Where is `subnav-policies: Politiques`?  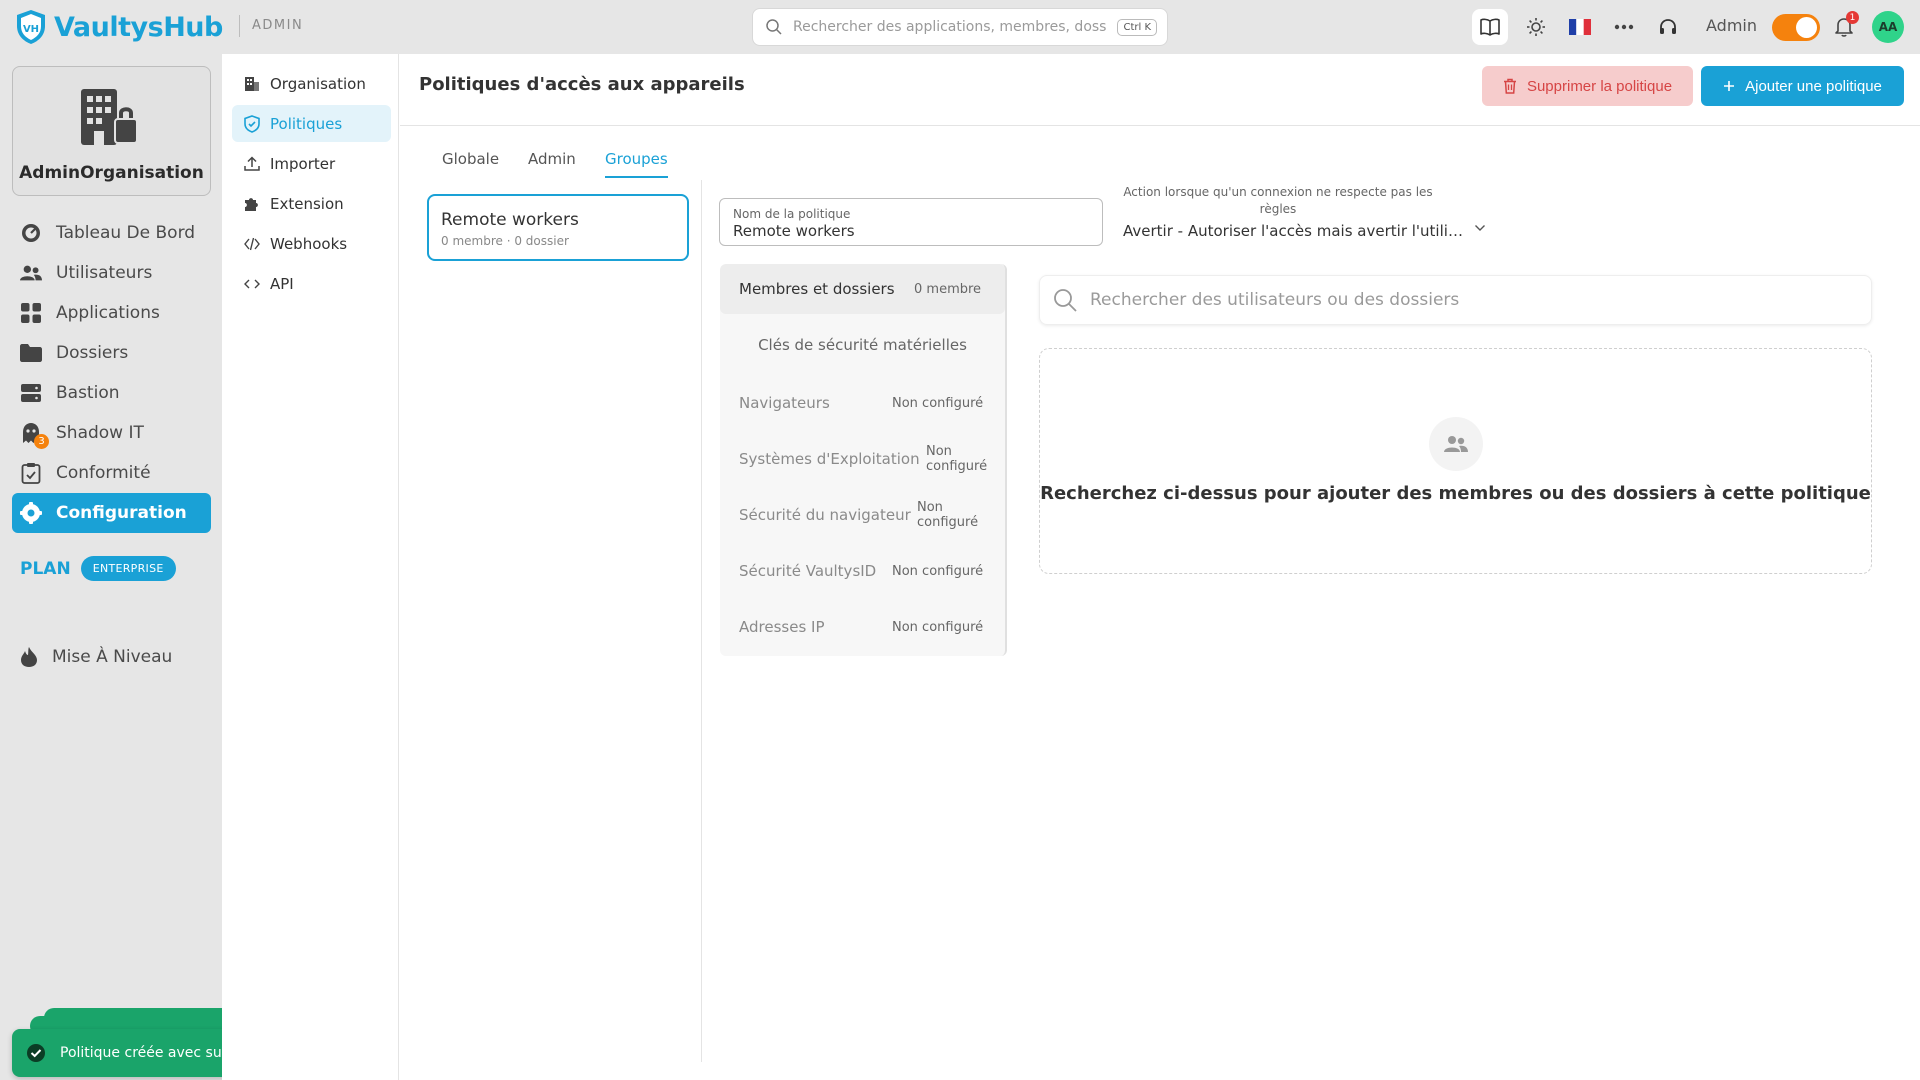
subnav-policies: Politiques is located at coordinates (311, 123).